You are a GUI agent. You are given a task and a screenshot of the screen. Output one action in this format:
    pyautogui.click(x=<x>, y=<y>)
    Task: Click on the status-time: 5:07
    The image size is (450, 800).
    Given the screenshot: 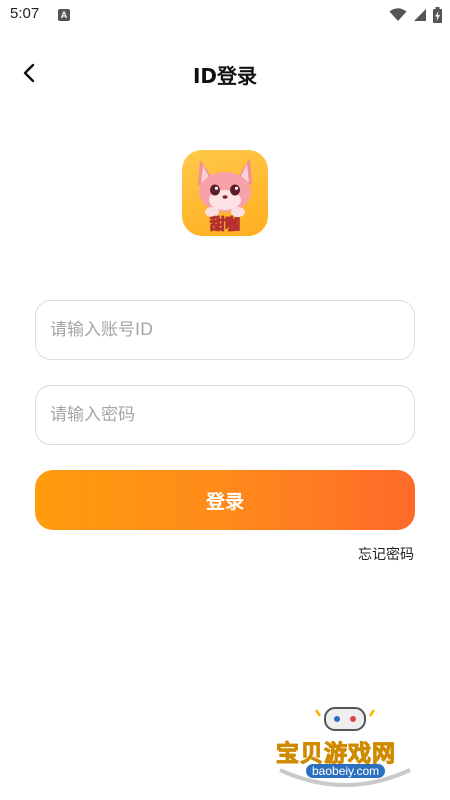 What is the action you would take?
    pyautogui.click(x=25, y=13)
    